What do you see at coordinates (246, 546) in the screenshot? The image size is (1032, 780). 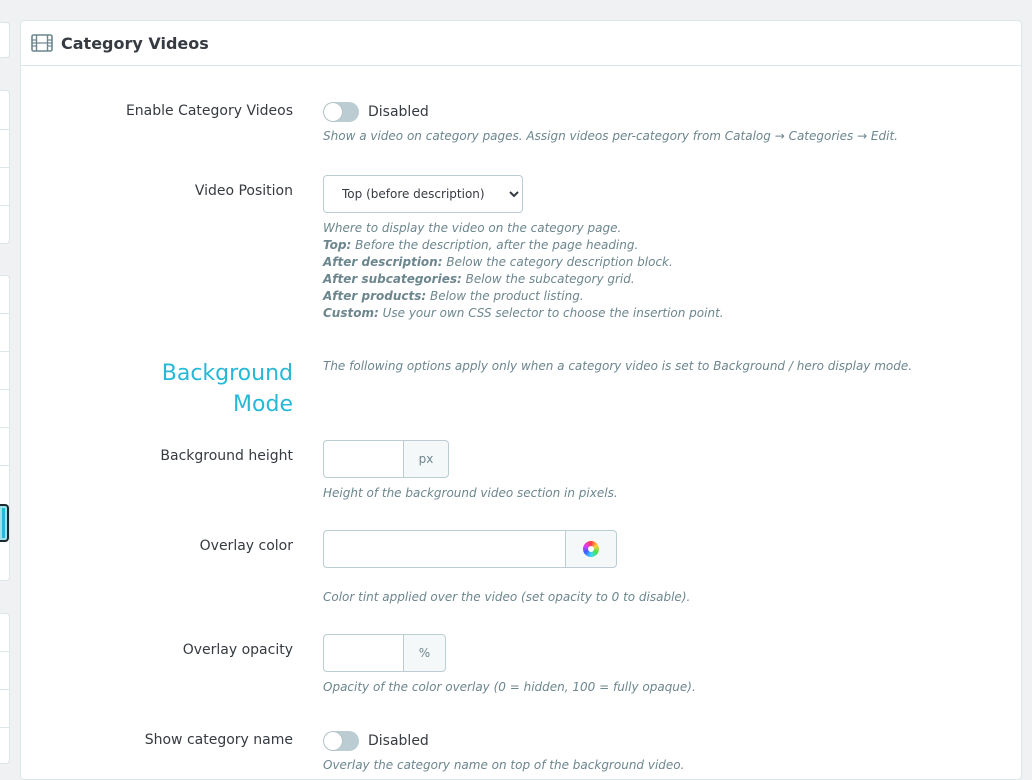 I see `overlay-color-label: Overlay color` at bounding box center [246, 546].